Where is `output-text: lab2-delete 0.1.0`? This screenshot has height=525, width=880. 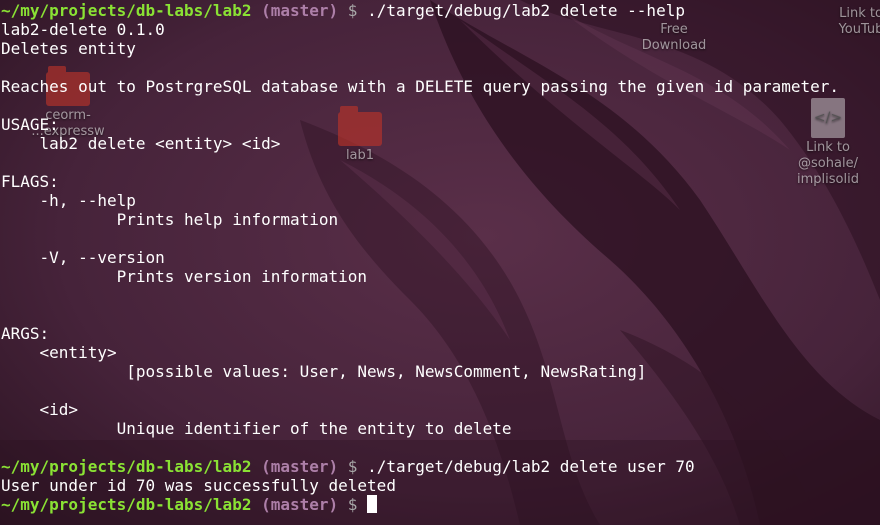
output-text: lab2-delete 0.1.0 is located at coordinates (83, 29).